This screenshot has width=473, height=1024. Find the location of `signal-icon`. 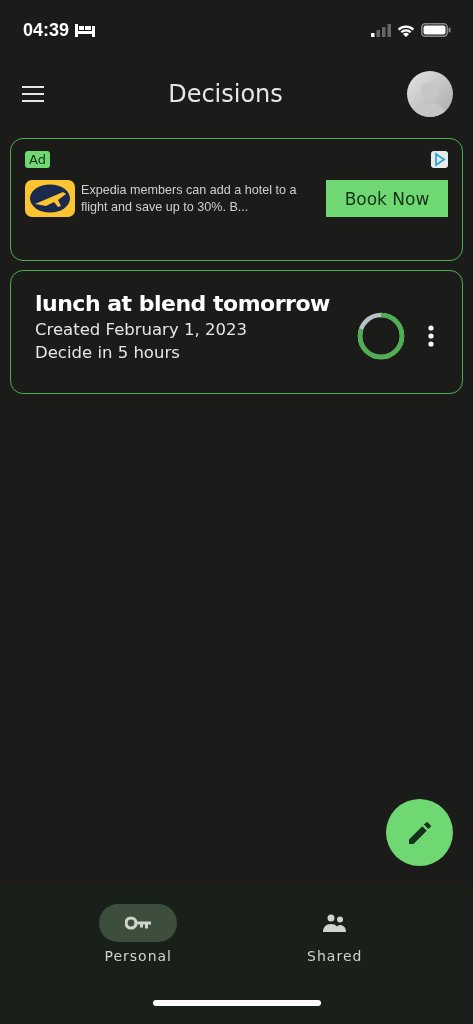

signal-icon is located at coordinates (381, 30).